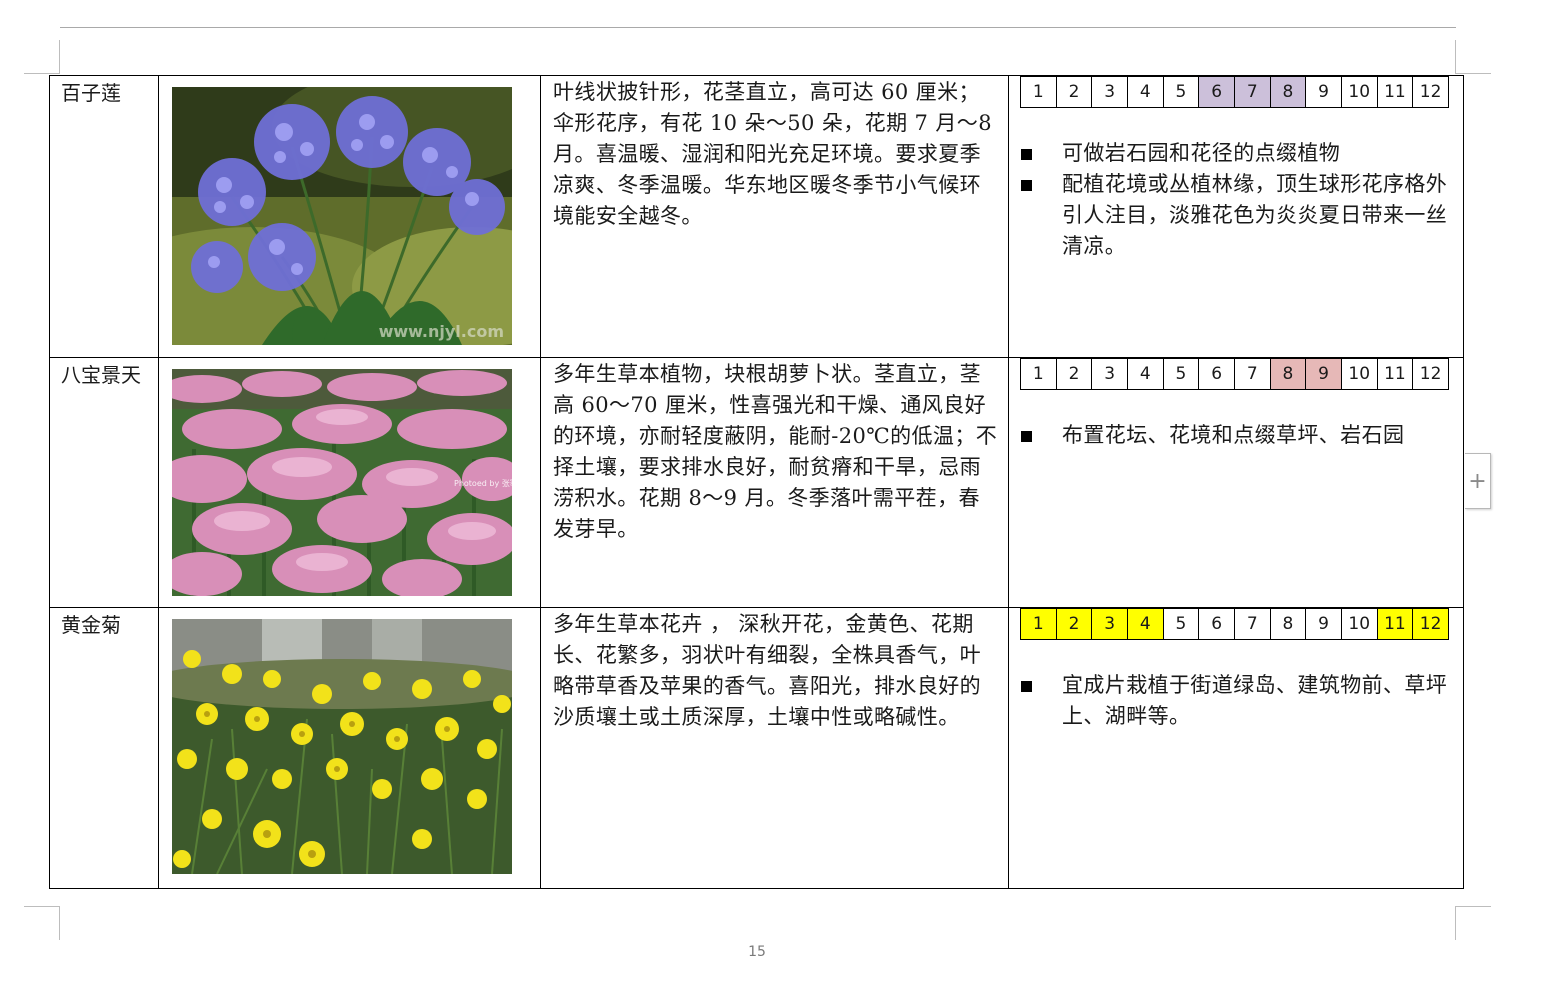 The height and width of the screenshot is (1006, 1558). I want to click on plant-photo-cell, so click(350, 748).